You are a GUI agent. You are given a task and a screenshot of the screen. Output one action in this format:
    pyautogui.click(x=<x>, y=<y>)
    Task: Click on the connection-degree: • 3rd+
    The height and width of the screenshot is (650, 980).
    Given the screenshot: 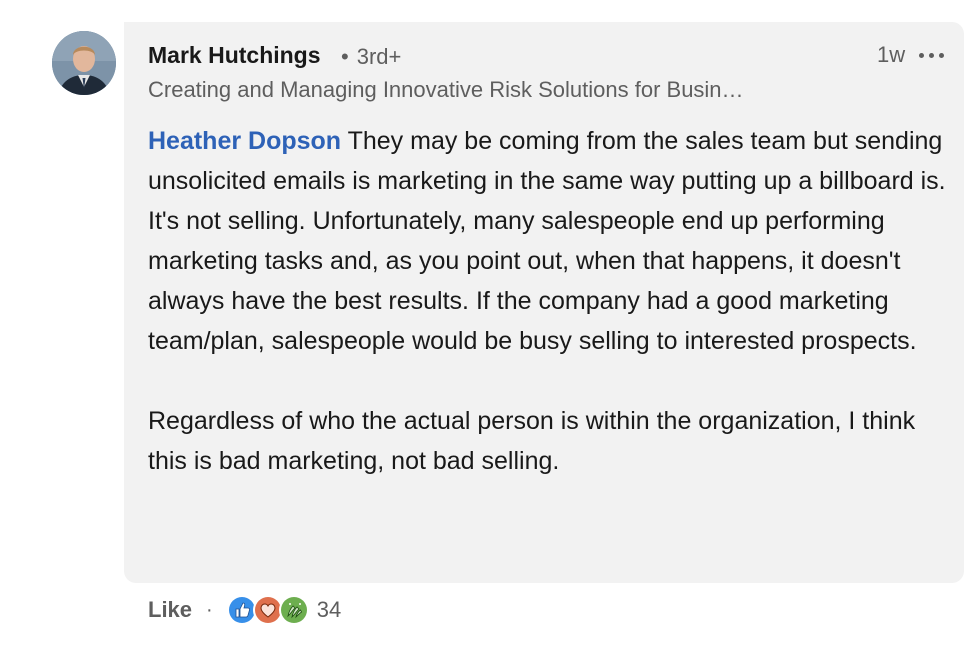 What is the action you would take?
    pyautogui.click(x=371, y=57)
    